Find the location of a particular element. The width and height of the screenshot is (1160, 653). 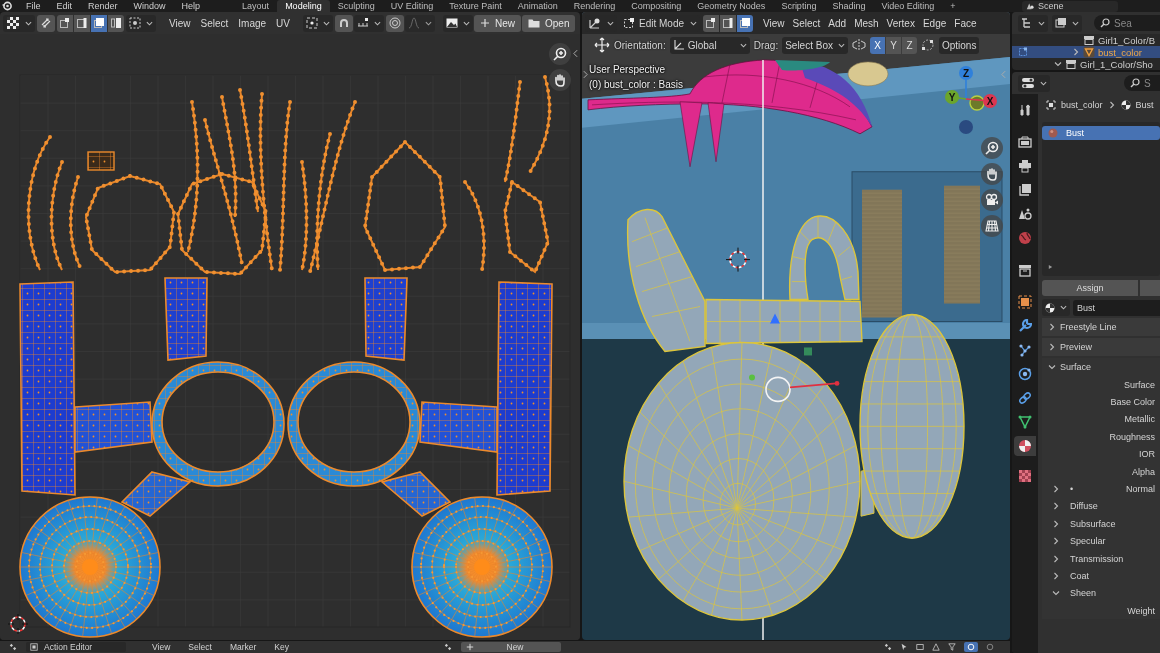

menu-item: File is located at coordinates (33, 6).